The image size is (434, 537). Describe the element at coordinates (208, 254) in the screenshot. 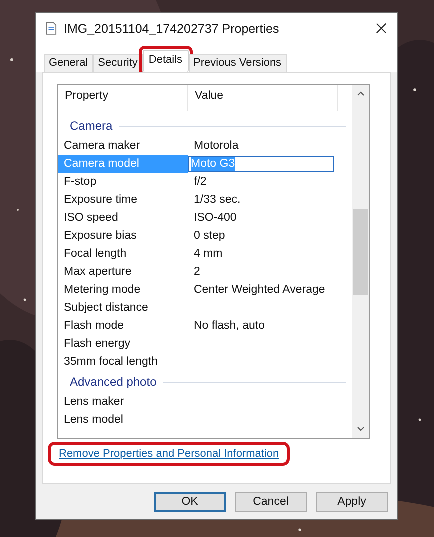

I see `property-value: 4 mm` at that location.